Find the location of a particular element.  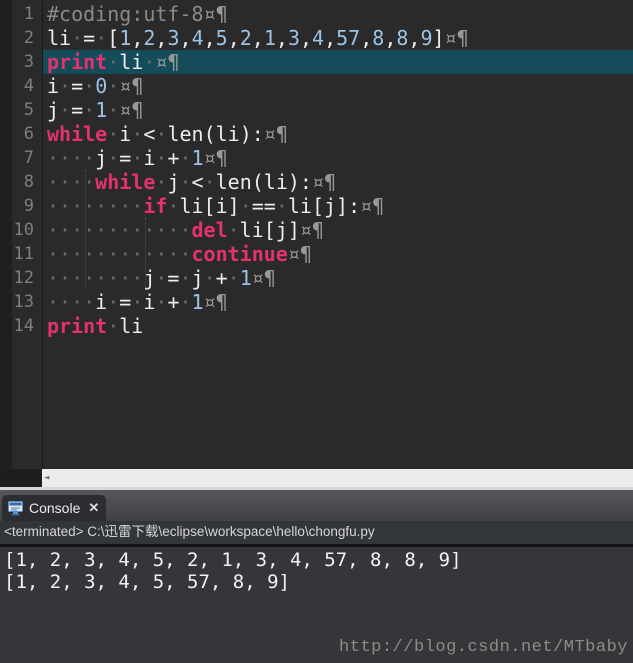

line-number: 8 is located at coordinates (21, 182).